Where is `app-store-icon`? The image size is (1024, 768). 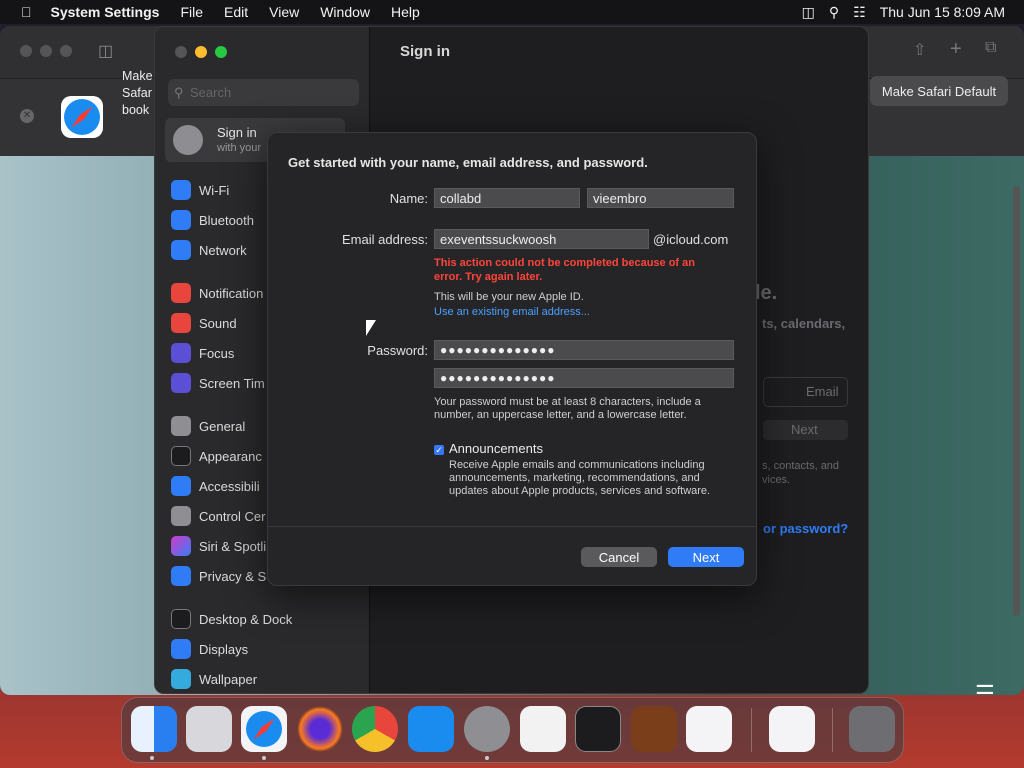
app-store-icon is located at coordinates (431, 729).